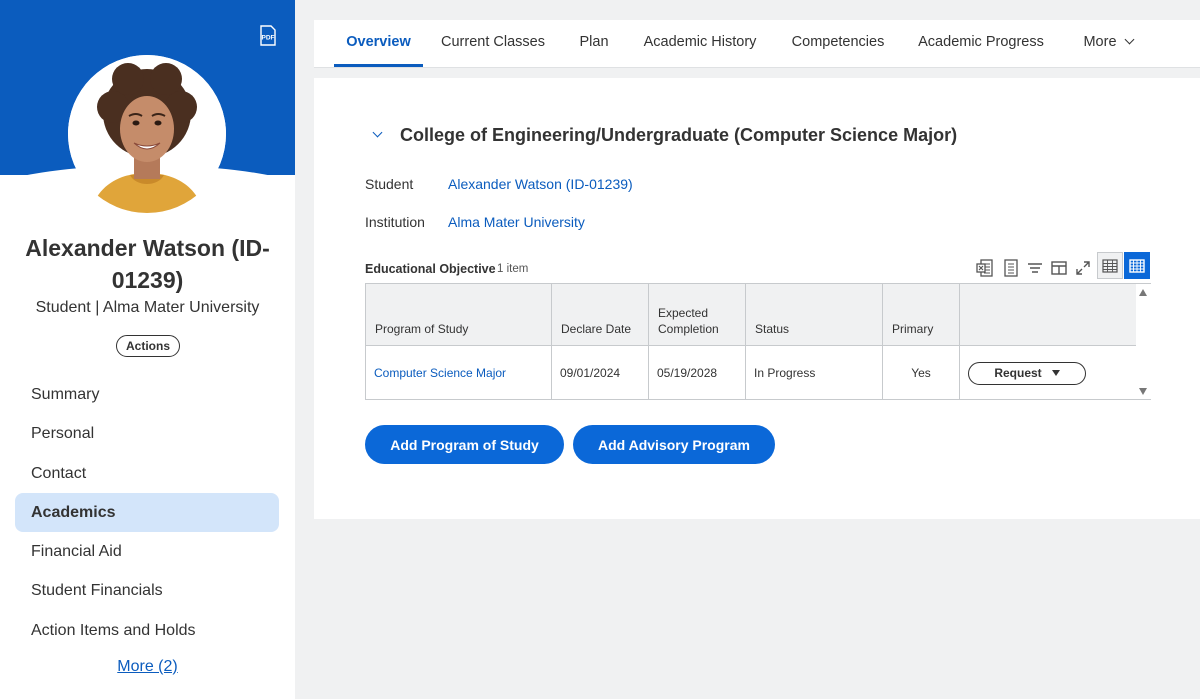  I want to click on sidebar-item-academics: Academics, so click(147, 512).